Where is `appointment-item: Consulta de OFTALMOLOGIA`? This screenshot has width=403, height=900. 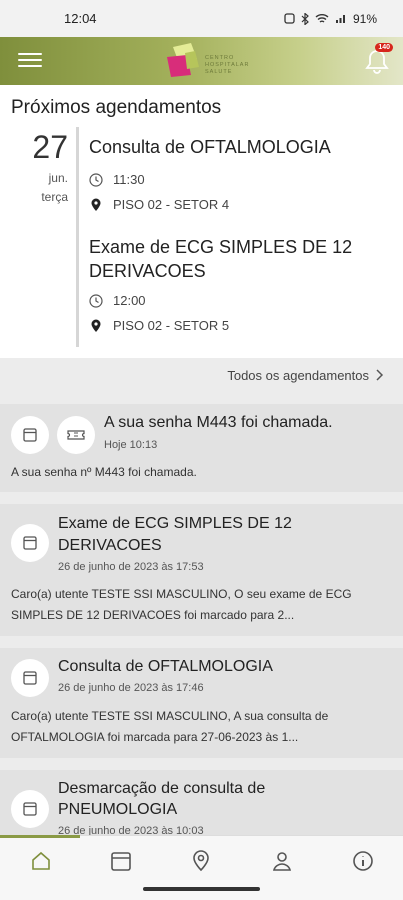
appointment-item: Consulta de OFTALMOLOGIA is located at coordinates (210, 147).